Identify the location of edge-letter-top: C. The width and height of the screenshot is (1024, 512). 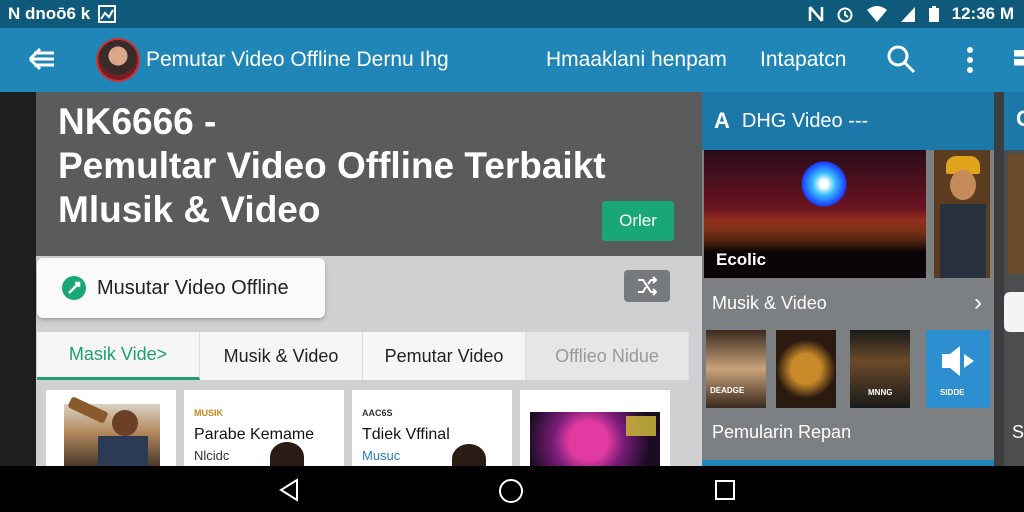
(1020, 118).